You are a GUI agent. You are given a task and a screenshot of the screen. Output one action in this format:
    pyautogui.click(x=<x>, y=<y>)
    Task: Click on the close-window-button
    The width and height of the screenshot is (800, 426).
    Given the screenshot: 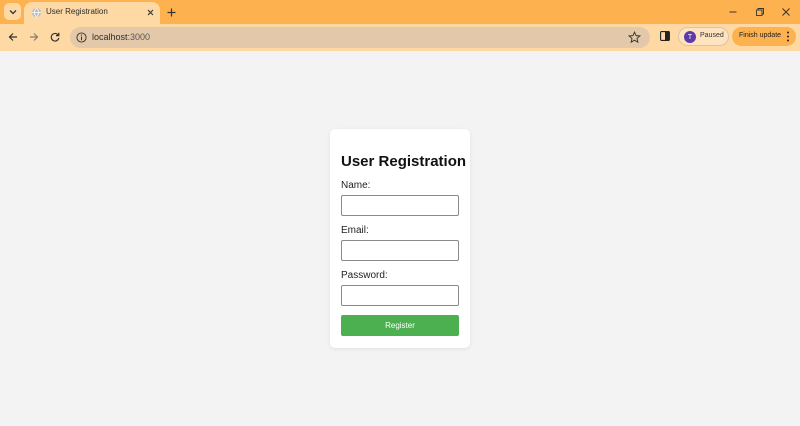 What is the action you would take?
    pyautogui.click(x=786, y=12)
    